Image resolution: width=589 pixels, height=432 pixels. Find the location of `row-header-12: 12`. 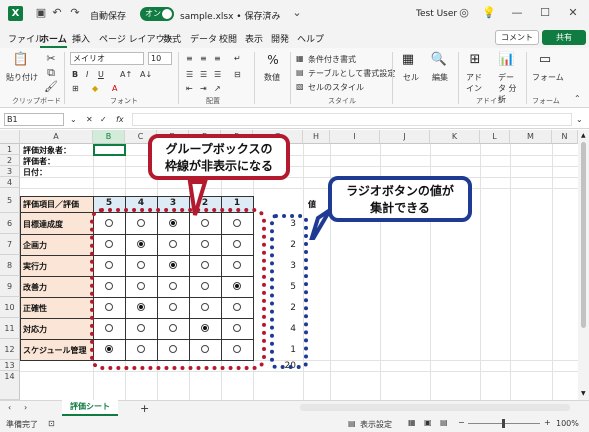

row-header-12: 12 is located at coordinates (10, 349).